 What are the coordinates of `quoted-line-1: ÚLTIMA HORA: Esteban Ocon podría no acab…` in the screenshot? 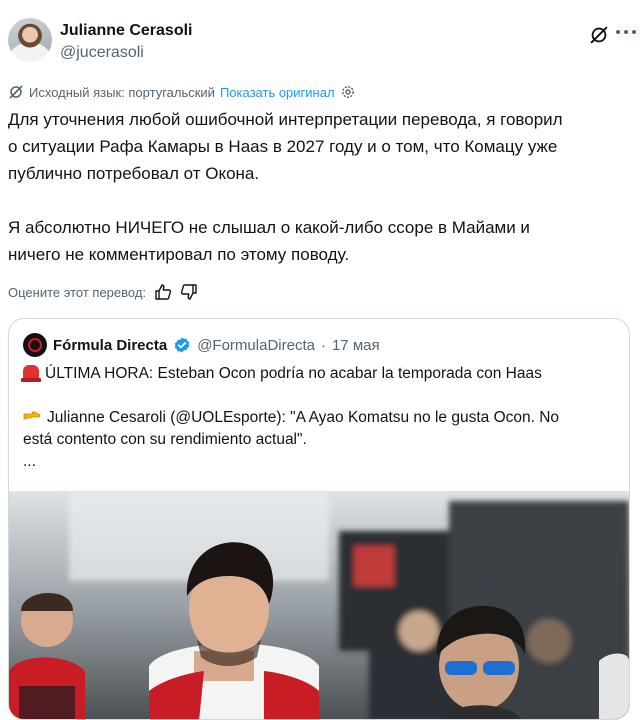 It's located at (293, 373).